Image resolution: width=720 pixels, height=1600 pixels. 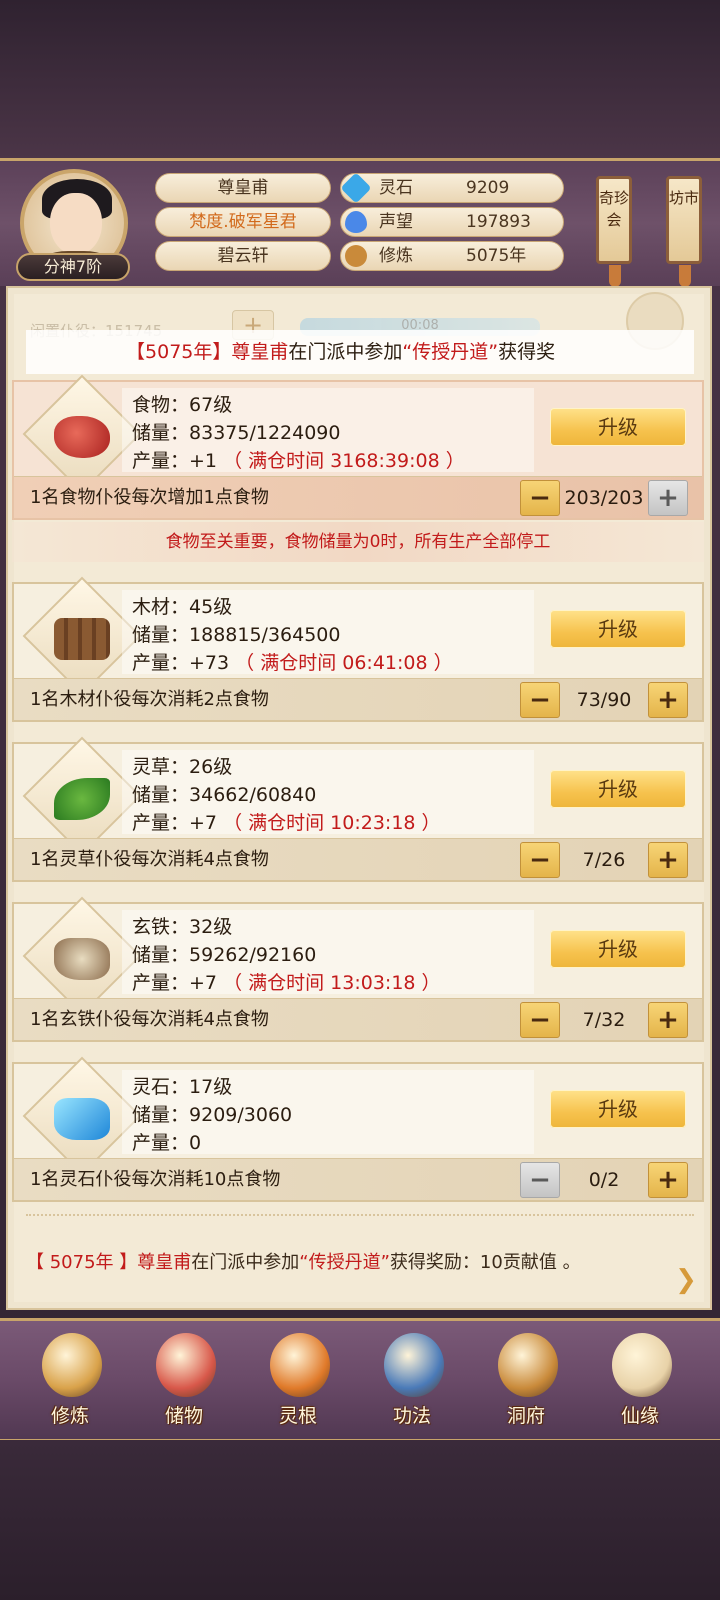 What do you see at coordinates (614, 209) in the screenshot?
I see `treasure-fair-label: 奇珍会` at bounding box center [614, 209].